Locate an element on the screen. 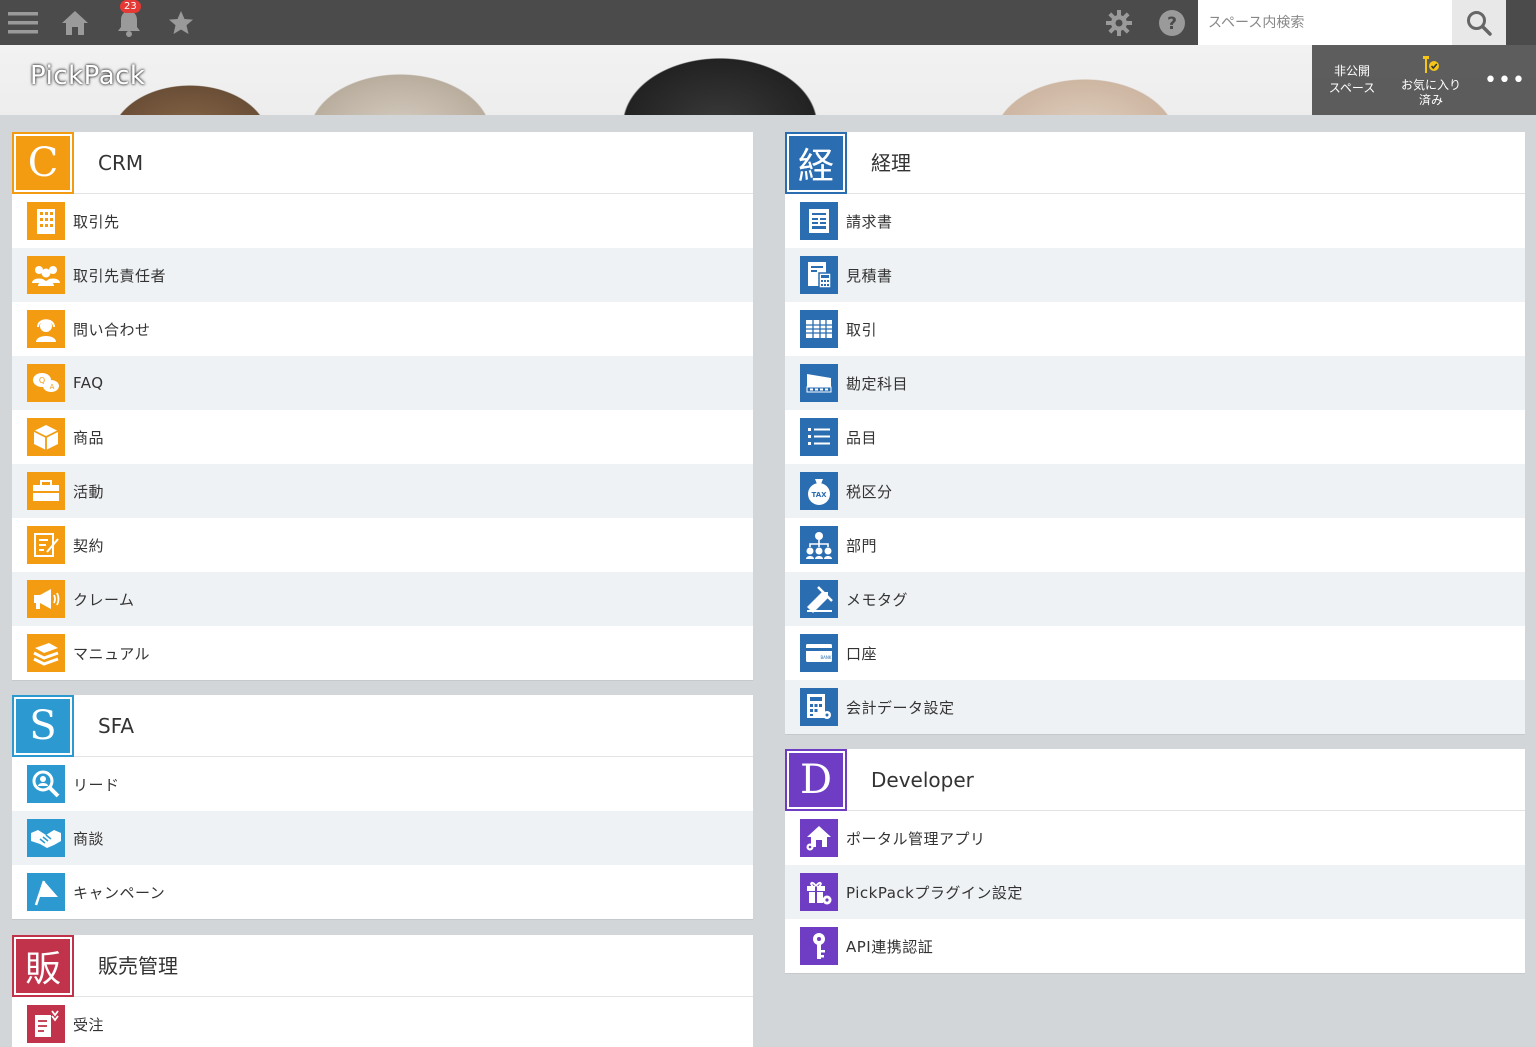  book-stack-icon is located at coordinates (46, 653).